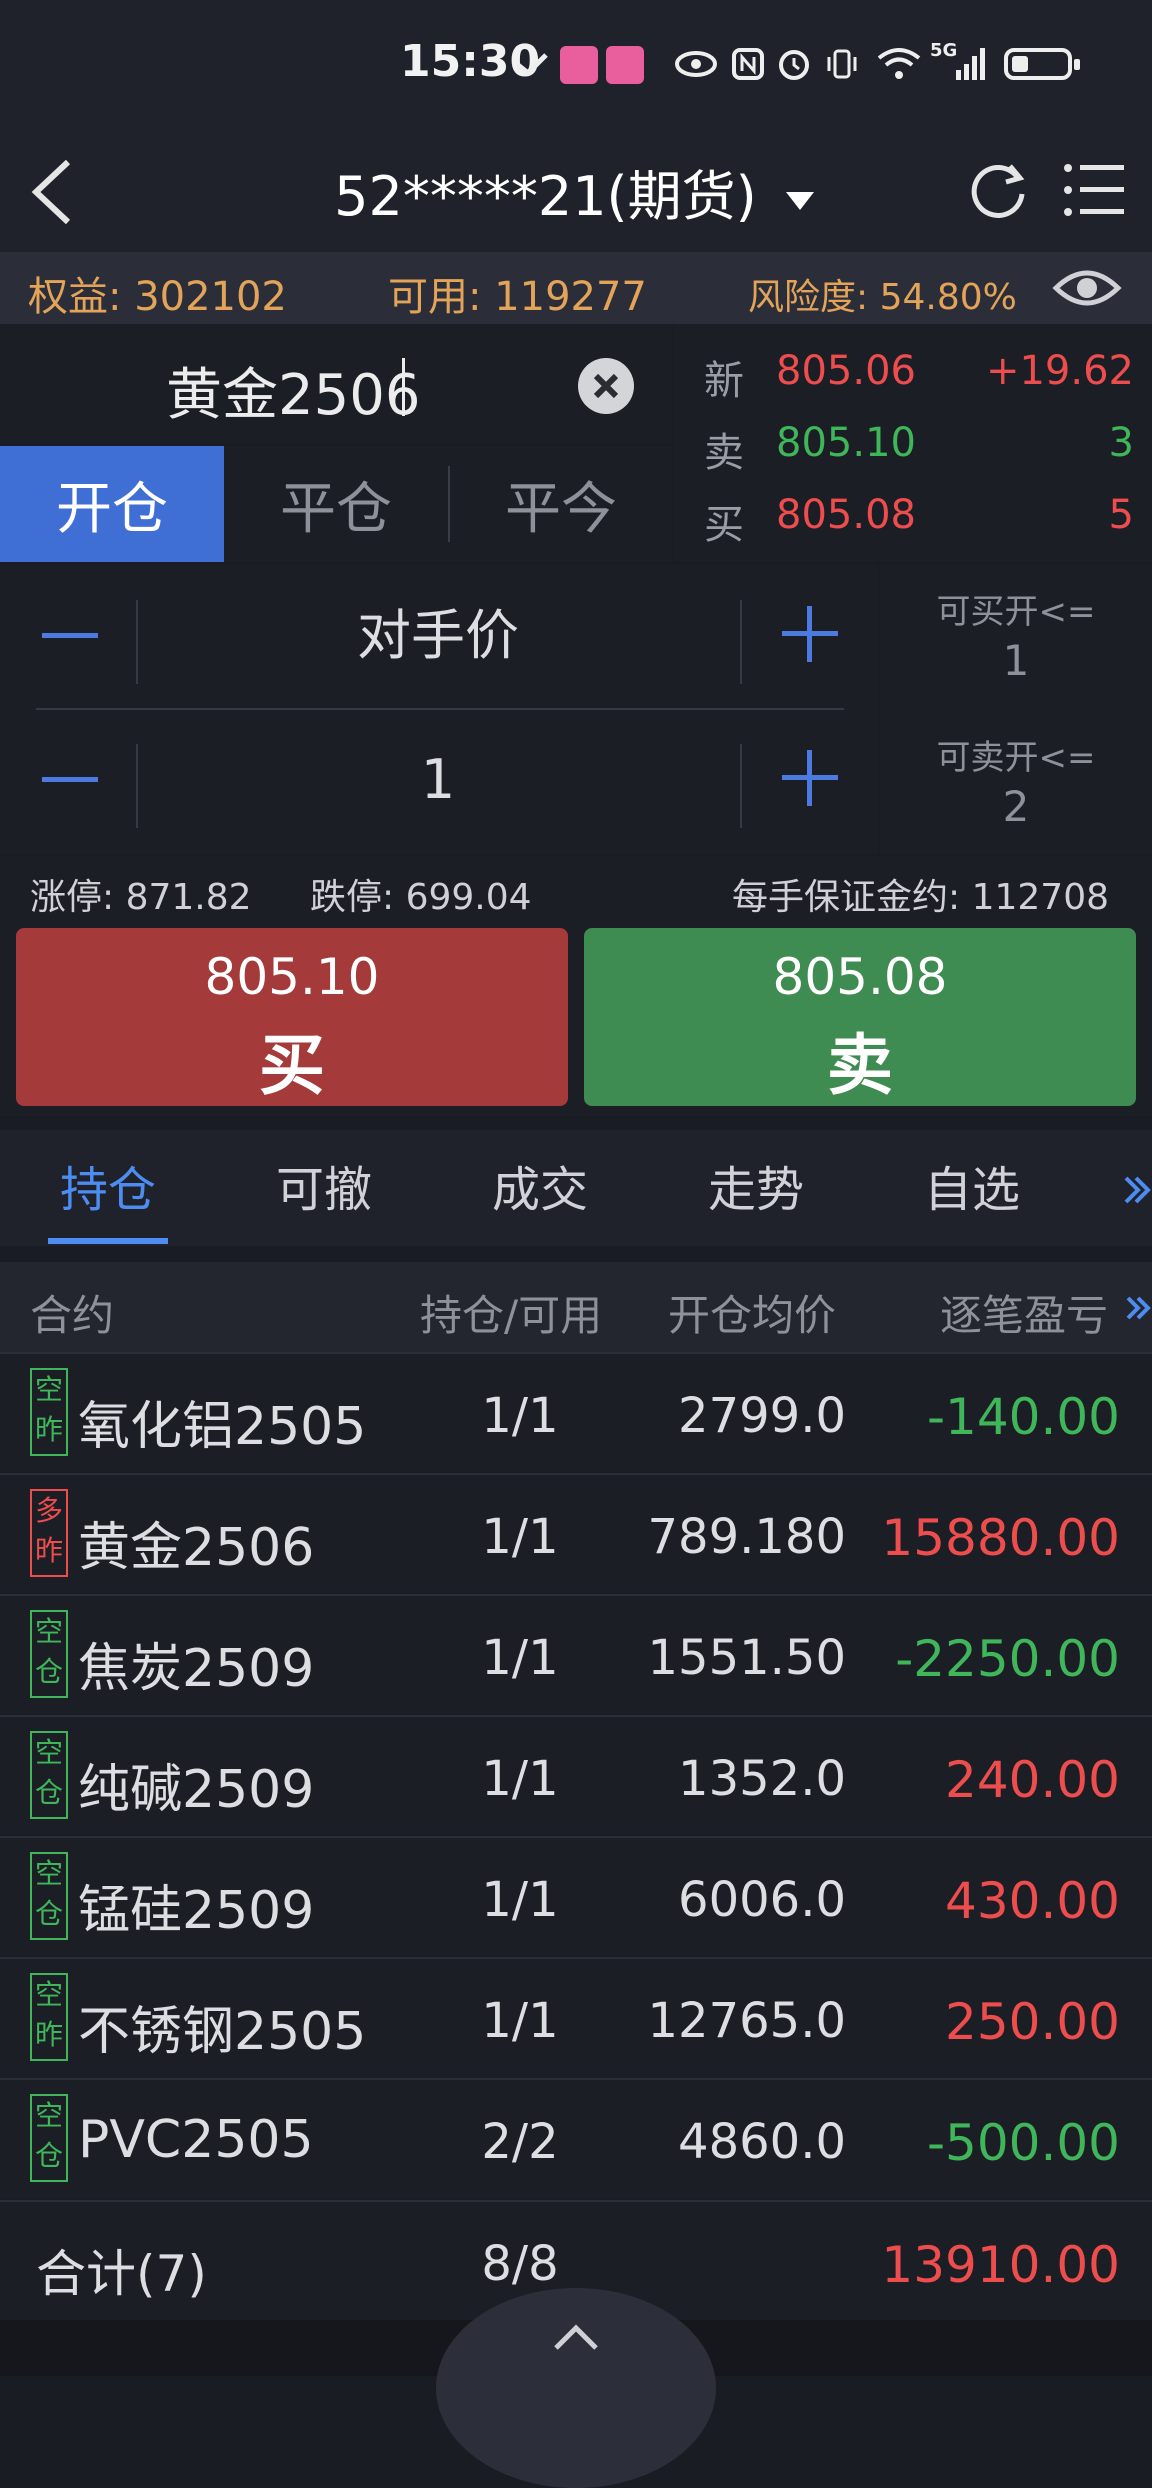 The image size is (1152, 2488). What do you see at coordinates (72, 1315) in the screenshot?
I see `col-contract: 合约` at bounding box center [72, 1315].